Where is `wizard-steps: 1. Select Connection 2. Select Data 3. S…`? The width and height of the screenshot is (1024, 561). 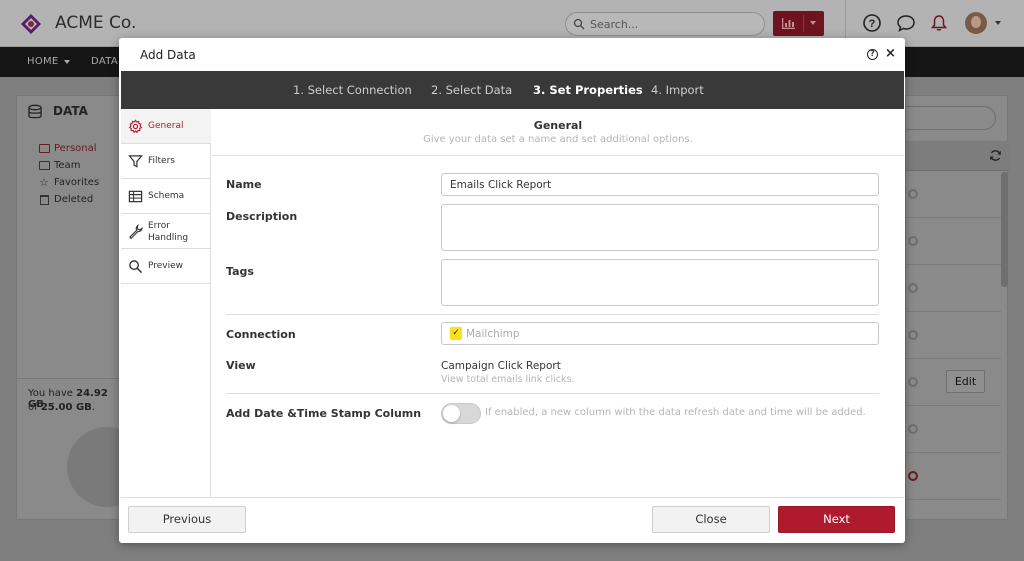 wizard-steps: 1. Select Connection 2. Select Data 3. S… is located at coordinates (512, 90).